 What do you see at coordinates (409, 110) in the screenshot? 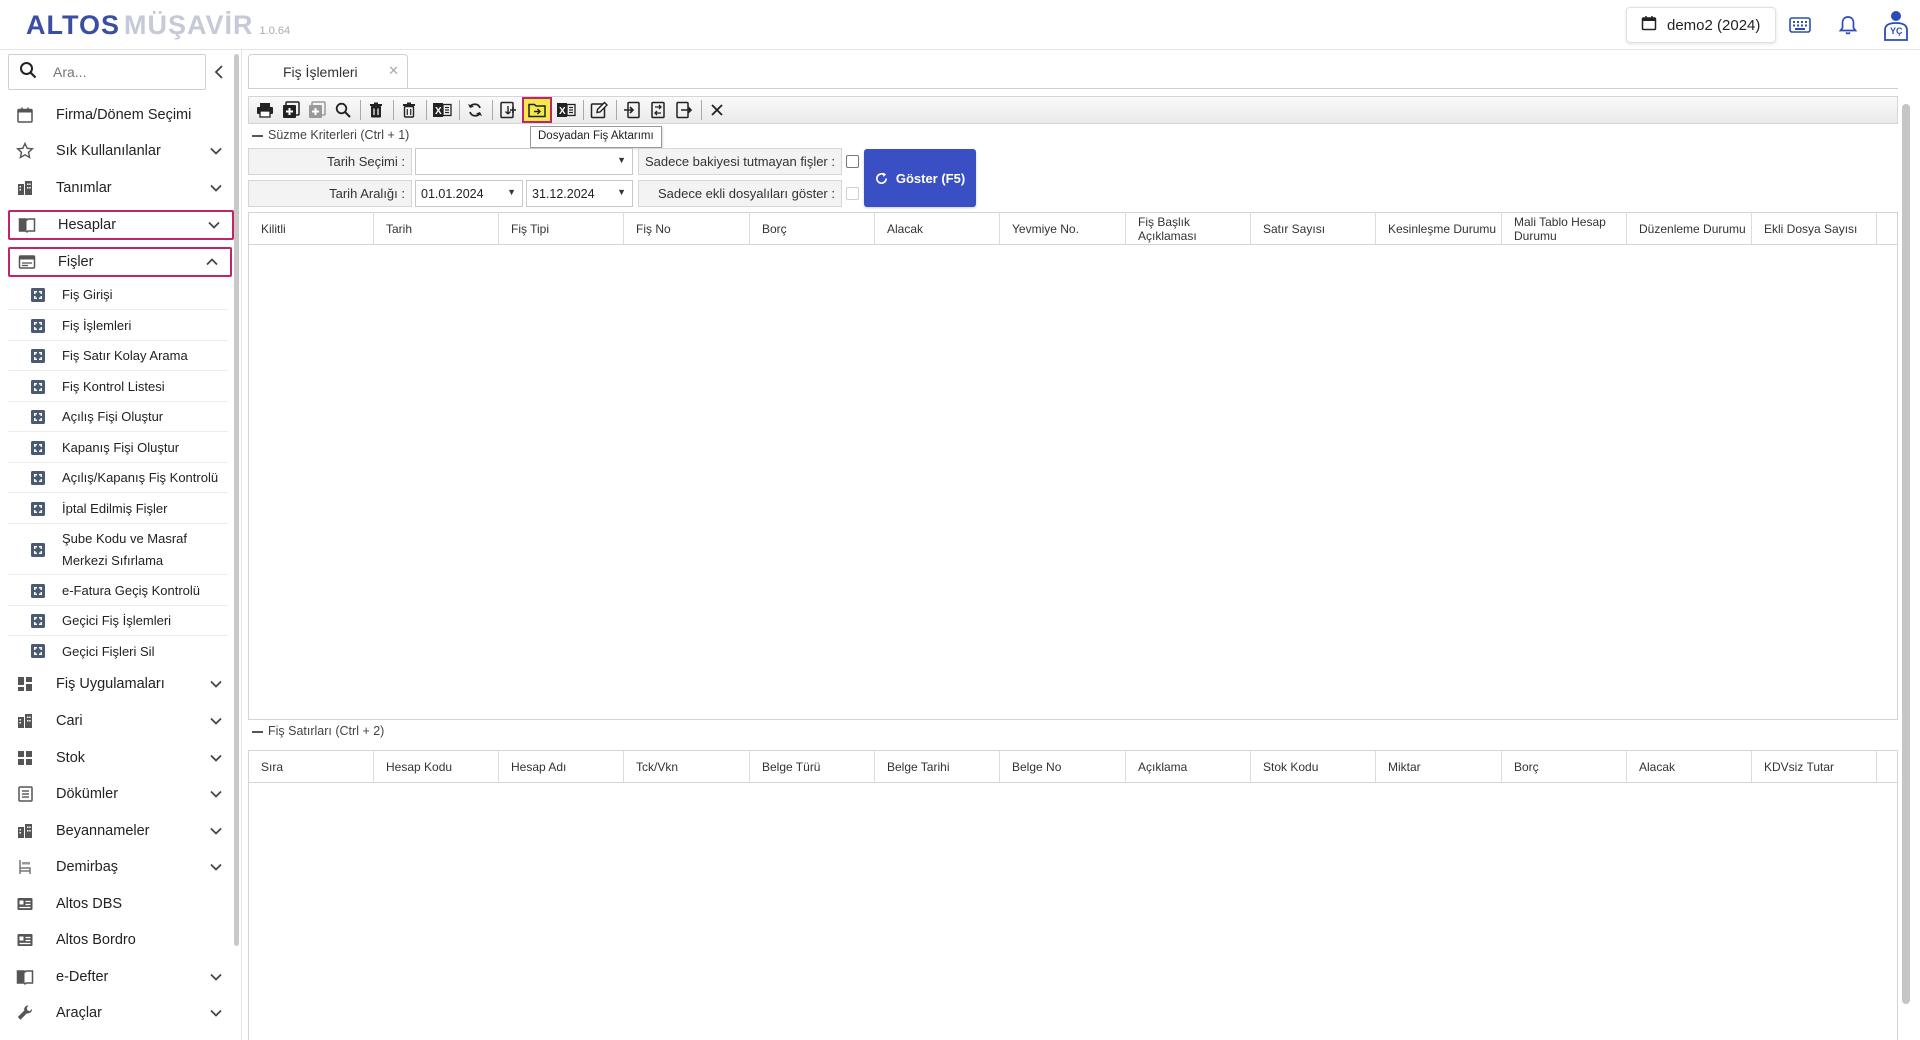
I see `delete-outline-icon` at bounding box center [409, 110].